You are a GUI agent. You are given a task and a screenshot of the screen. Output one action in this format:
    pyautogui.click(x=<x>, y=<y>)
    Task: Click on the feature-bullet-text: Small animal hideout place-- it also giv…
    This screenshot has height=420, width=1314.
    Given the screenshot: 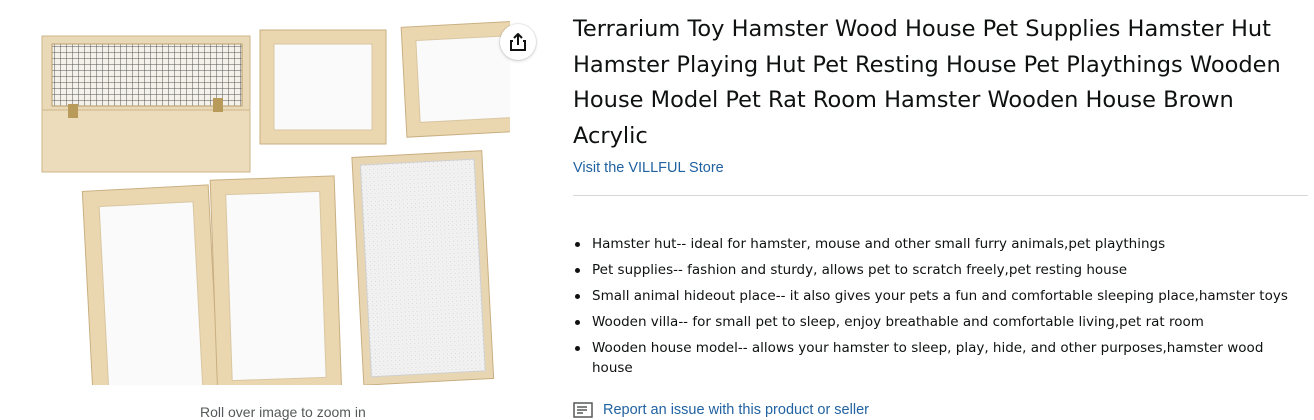 What is the action you would take?
    pyautogui.click(x=940, y=296)
    